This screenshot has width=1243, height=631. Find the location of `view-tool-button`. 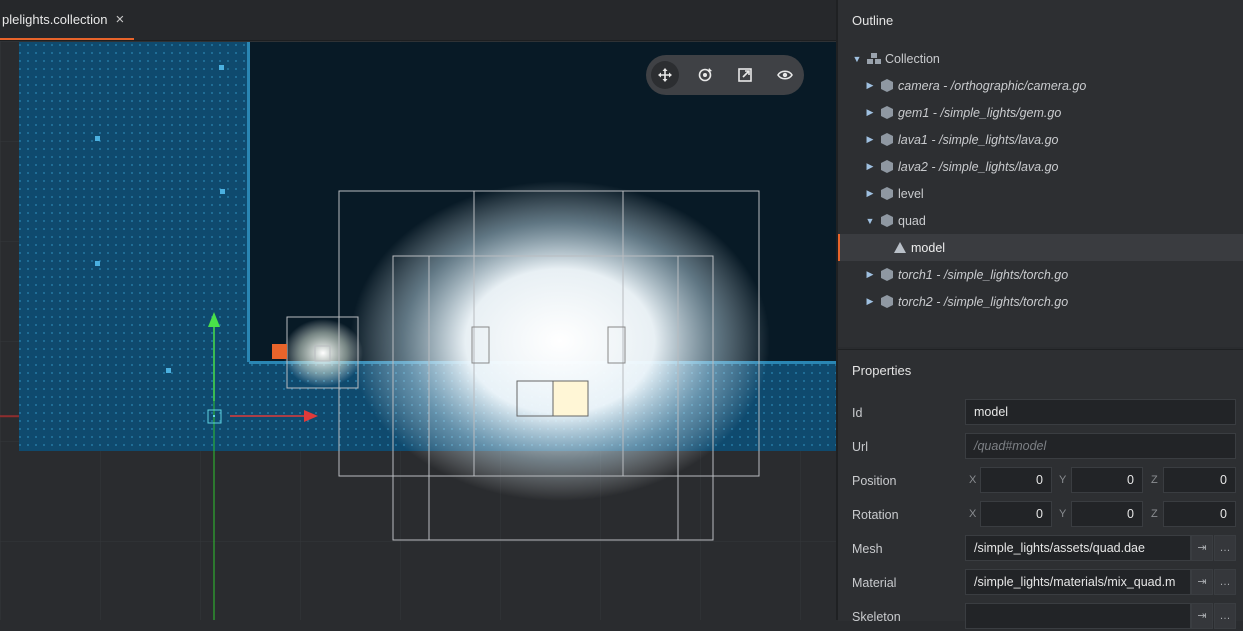

view-tool-button is located at coordinates (785, 75).